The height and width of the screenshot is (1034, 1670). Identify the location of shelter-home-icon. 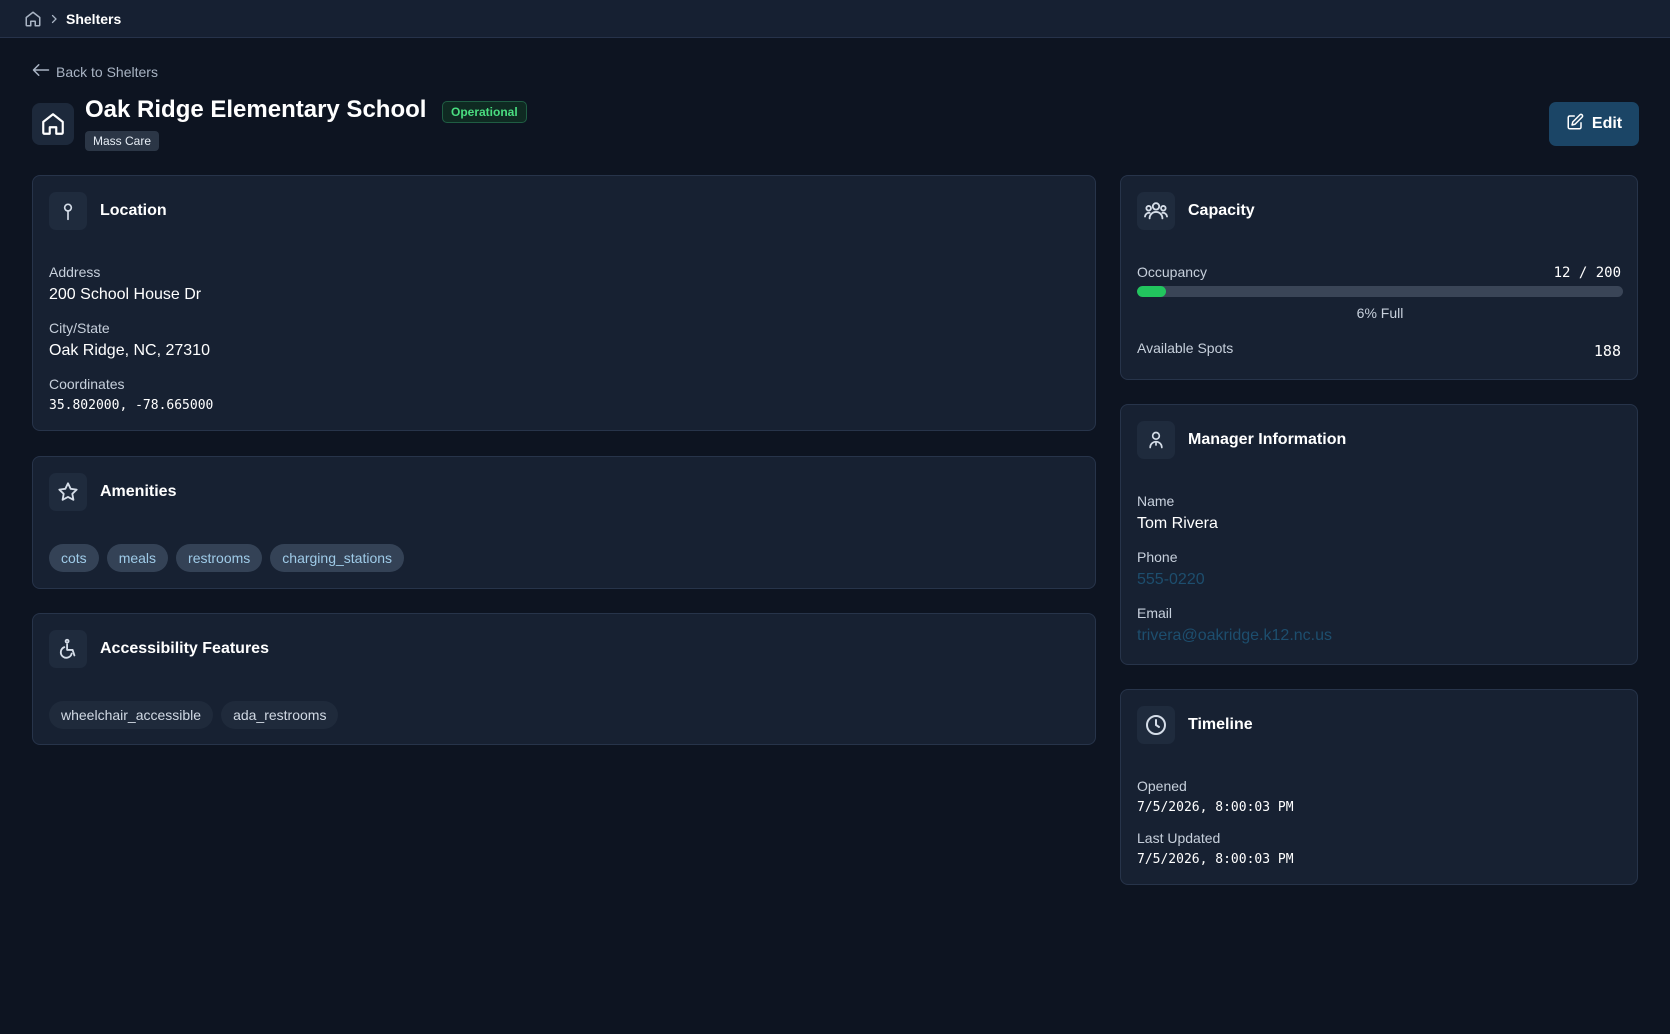
(53, 124).